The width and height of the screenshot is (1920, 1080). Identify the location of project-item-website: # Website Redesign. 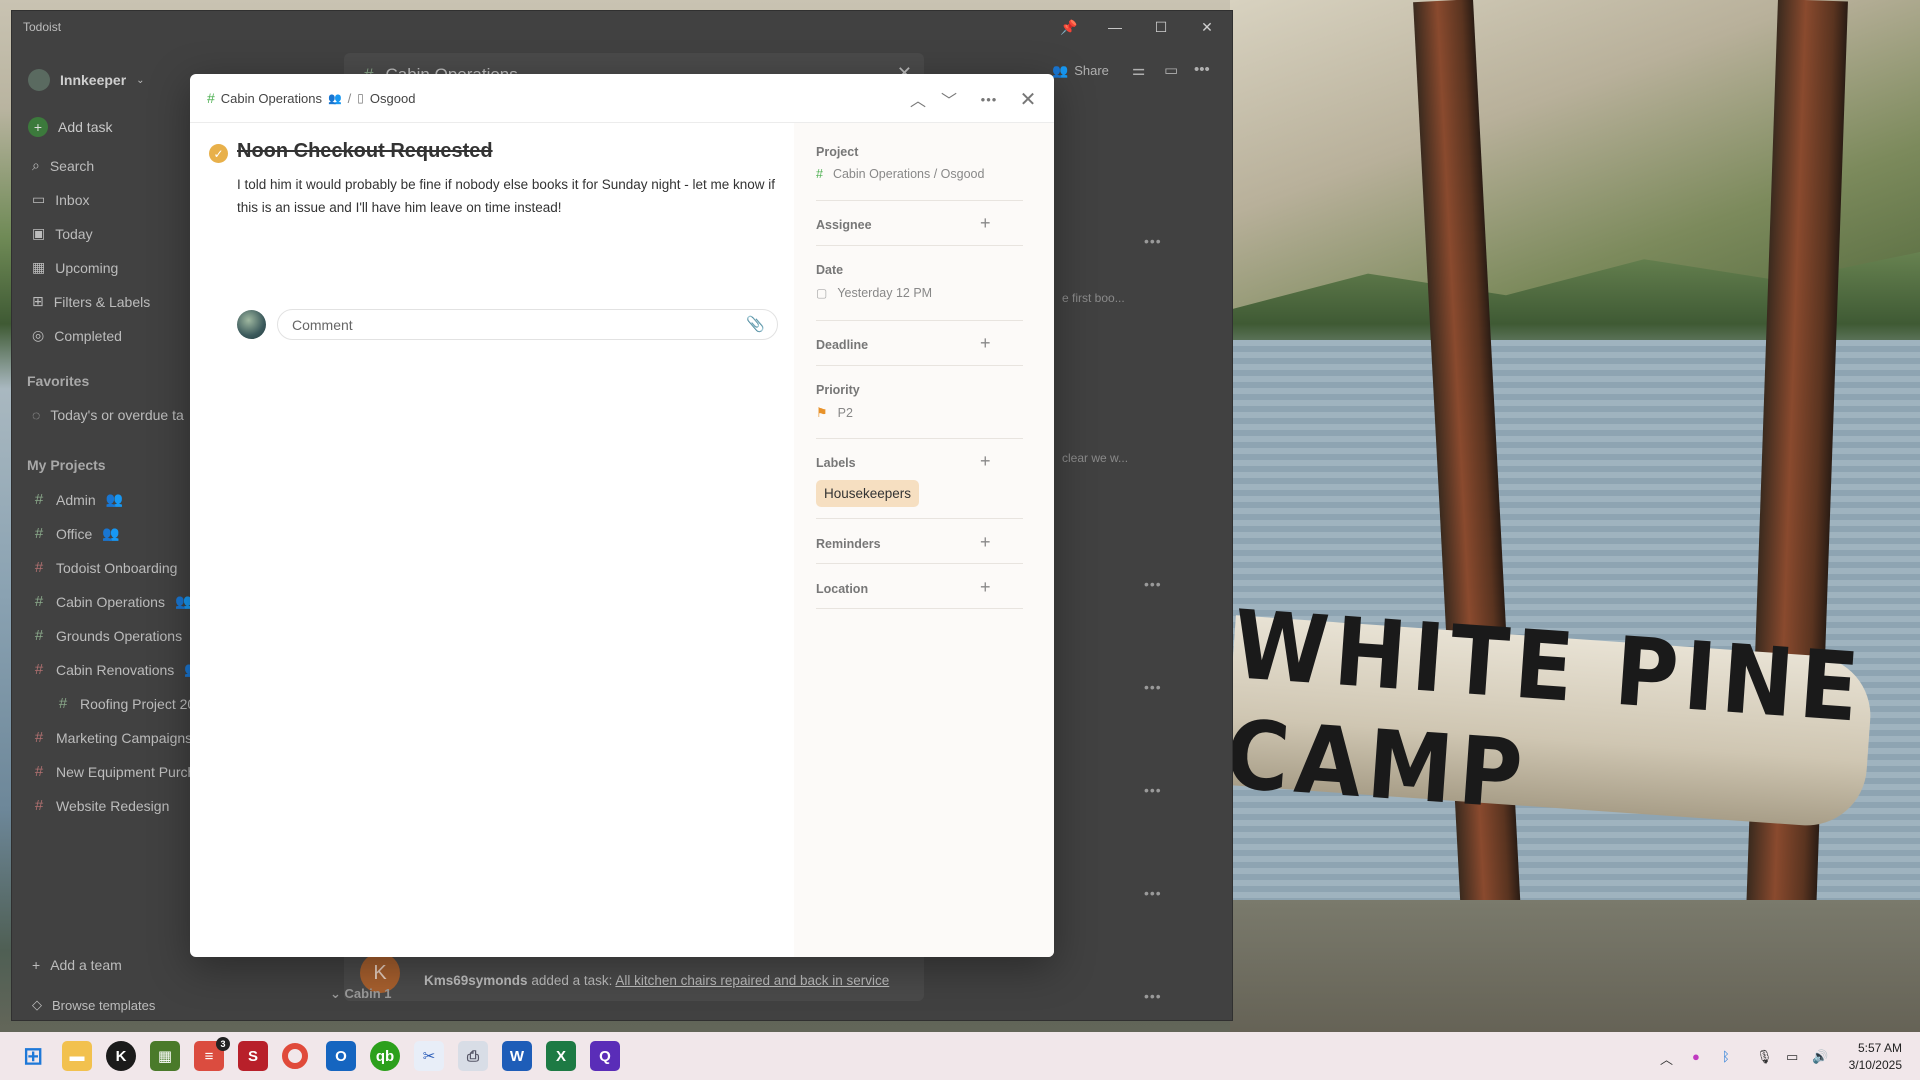
(101, 805).